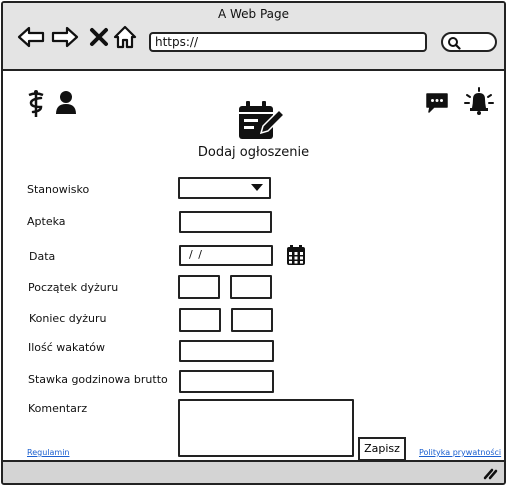  I want to click on calendar-icon, so click(296, 255).